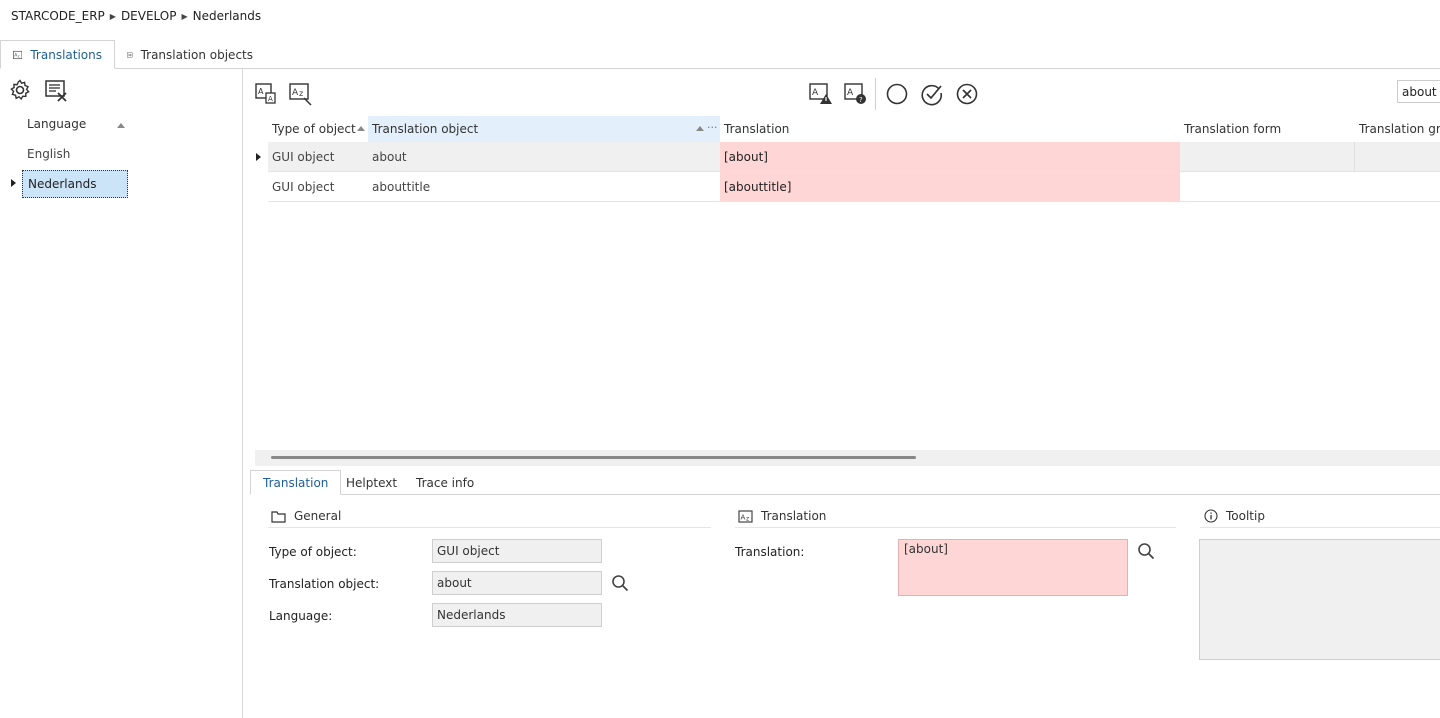 This screenshot has height=718, width=1440. Describe the element at coordinates (1013, 567) in the screenshot. I see `translation-textarea: [about]` at that location.